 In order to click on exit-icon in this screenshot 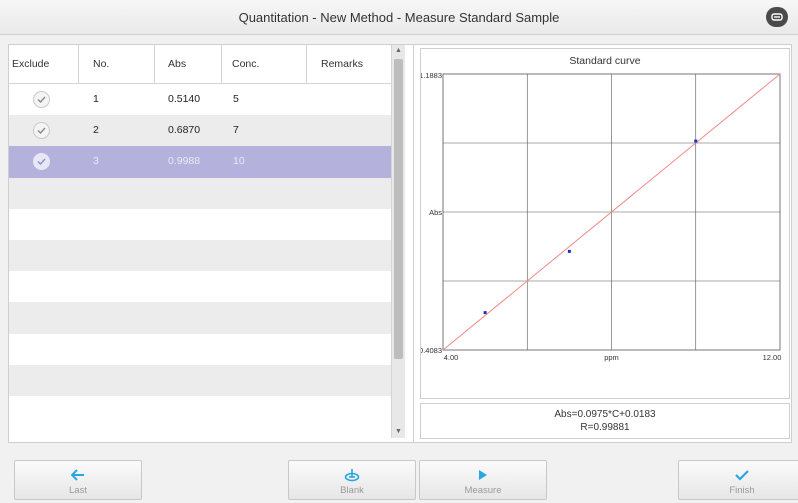, I will do `click(777, 17)`.